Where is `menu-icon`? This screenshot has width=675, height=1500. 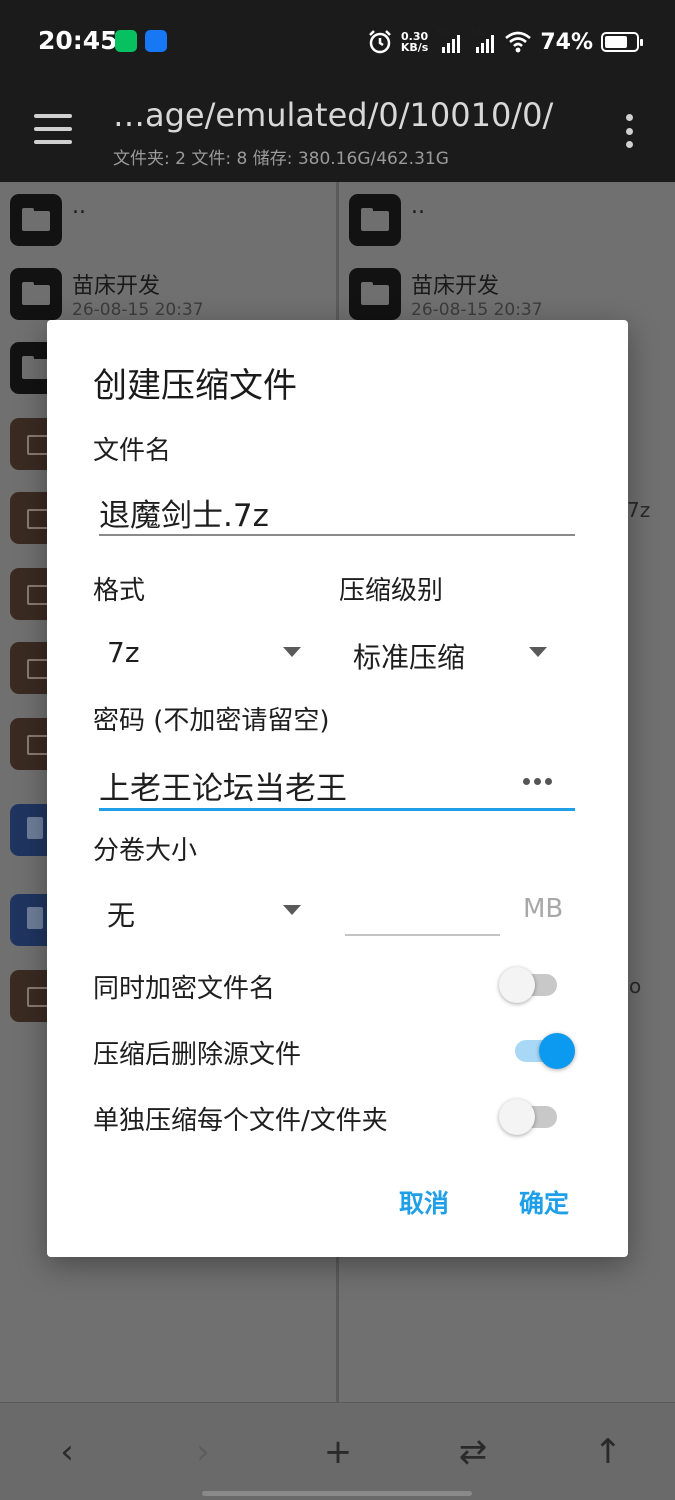 menu-icon is located at coordinates (53, 129).